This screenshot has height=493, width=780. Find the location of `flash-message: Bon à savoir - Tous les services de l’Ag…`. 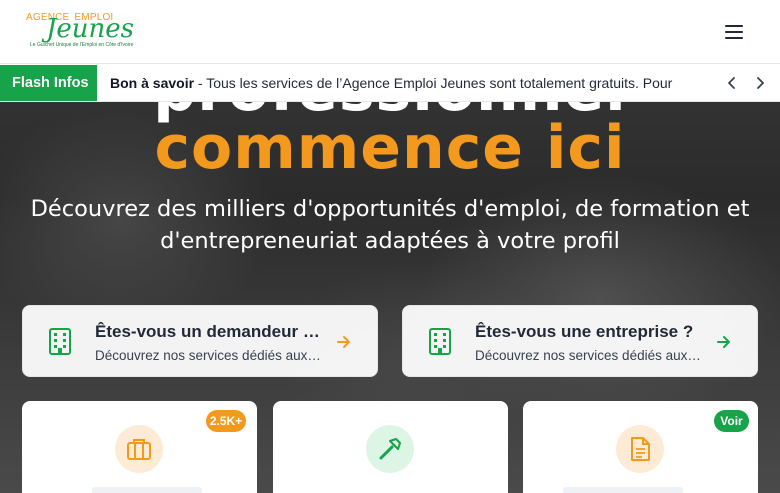

flash-message: Bon à savoir - Tous les services de l’Ag… is located at coordinates (406, 82).